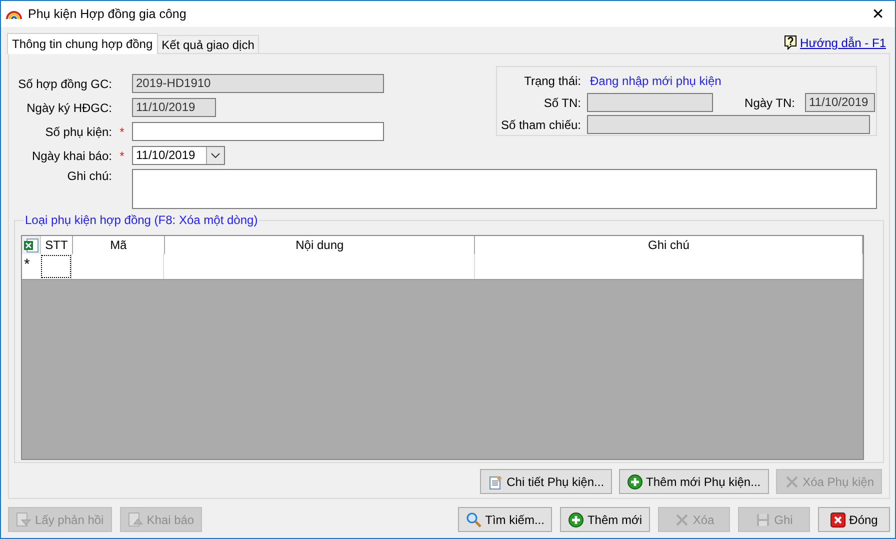 The height and width of the screenshot is (539, 896). I want to click on date-picker: 11/10/2019, so click(178, 155).